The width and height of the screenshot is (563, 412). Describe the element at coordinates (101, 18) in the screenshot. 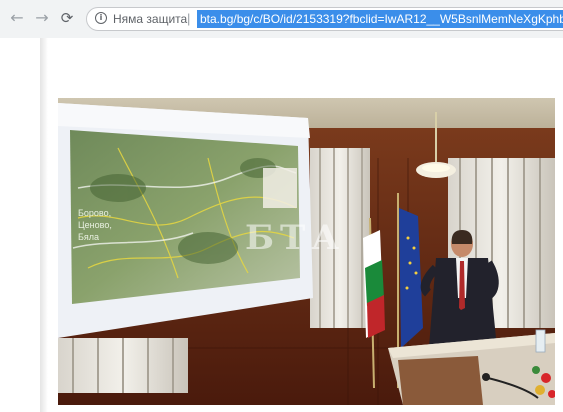

I see `info-icon: i` at that location.